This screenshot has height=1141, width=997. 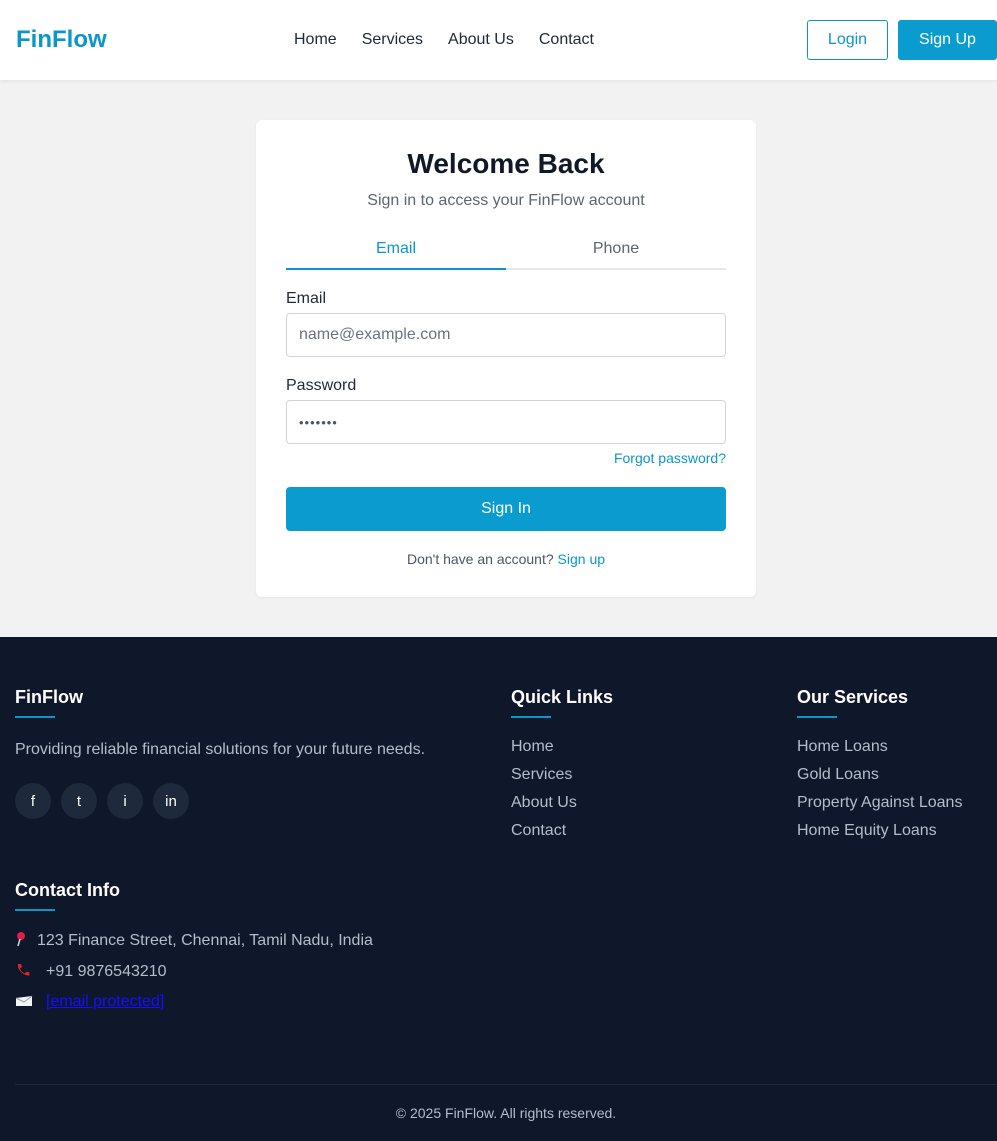 What do you see at coordinates (879, 780) in the screenshot?
I see `service-gold-loans: Gold Loans` at bounding box center [879, 780].